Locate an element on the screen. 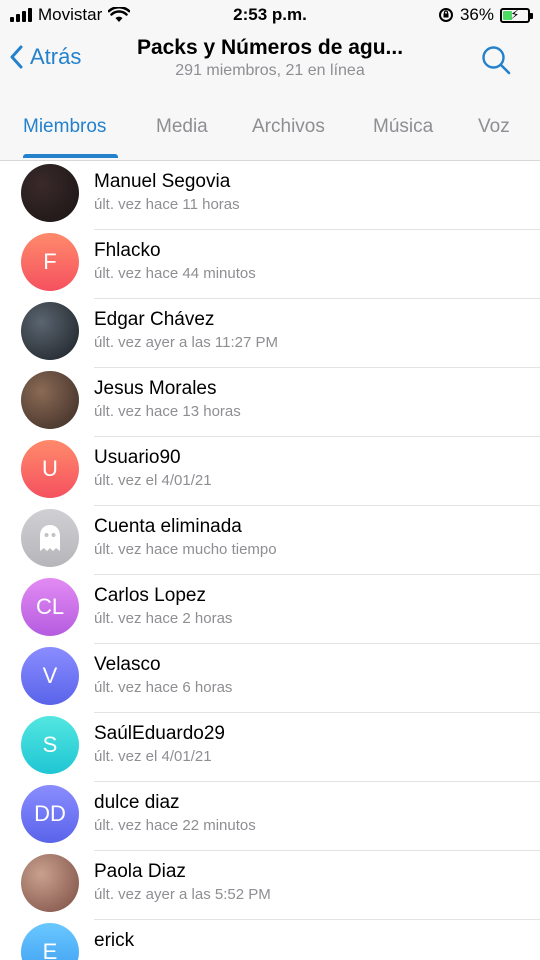 This screenshot has width=540, height=960. member-name: dulce diaz is located at coordinates (137, 802).